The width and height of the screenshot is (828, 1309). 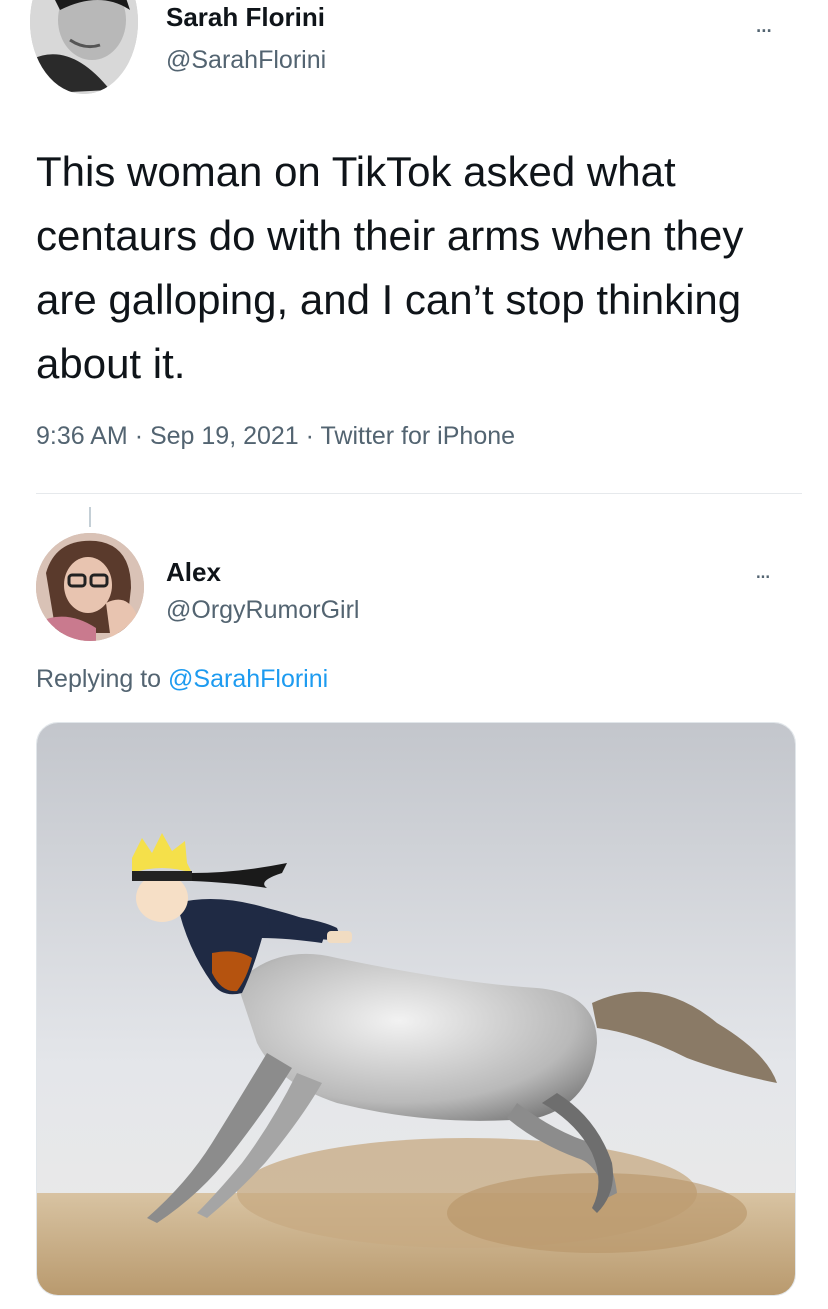 What do you see at coordinates (82, 436) in the screenshot?
I see `tweet-time: 9:36 AM` at bounding box center [82, 436].